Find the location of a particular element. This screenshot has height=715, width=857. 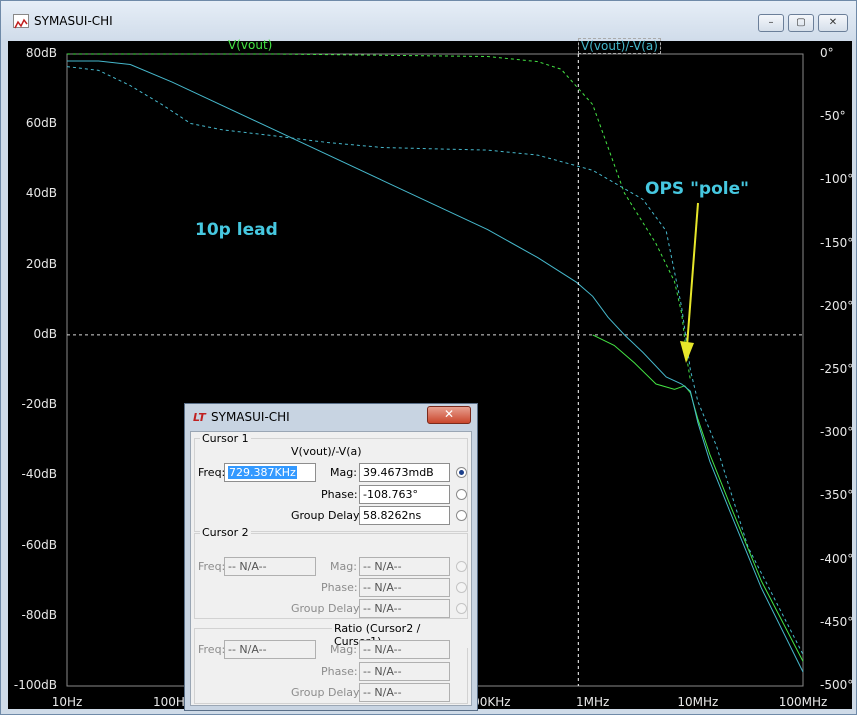

restore-icon: ▢ is located at coordinates (801, 22).